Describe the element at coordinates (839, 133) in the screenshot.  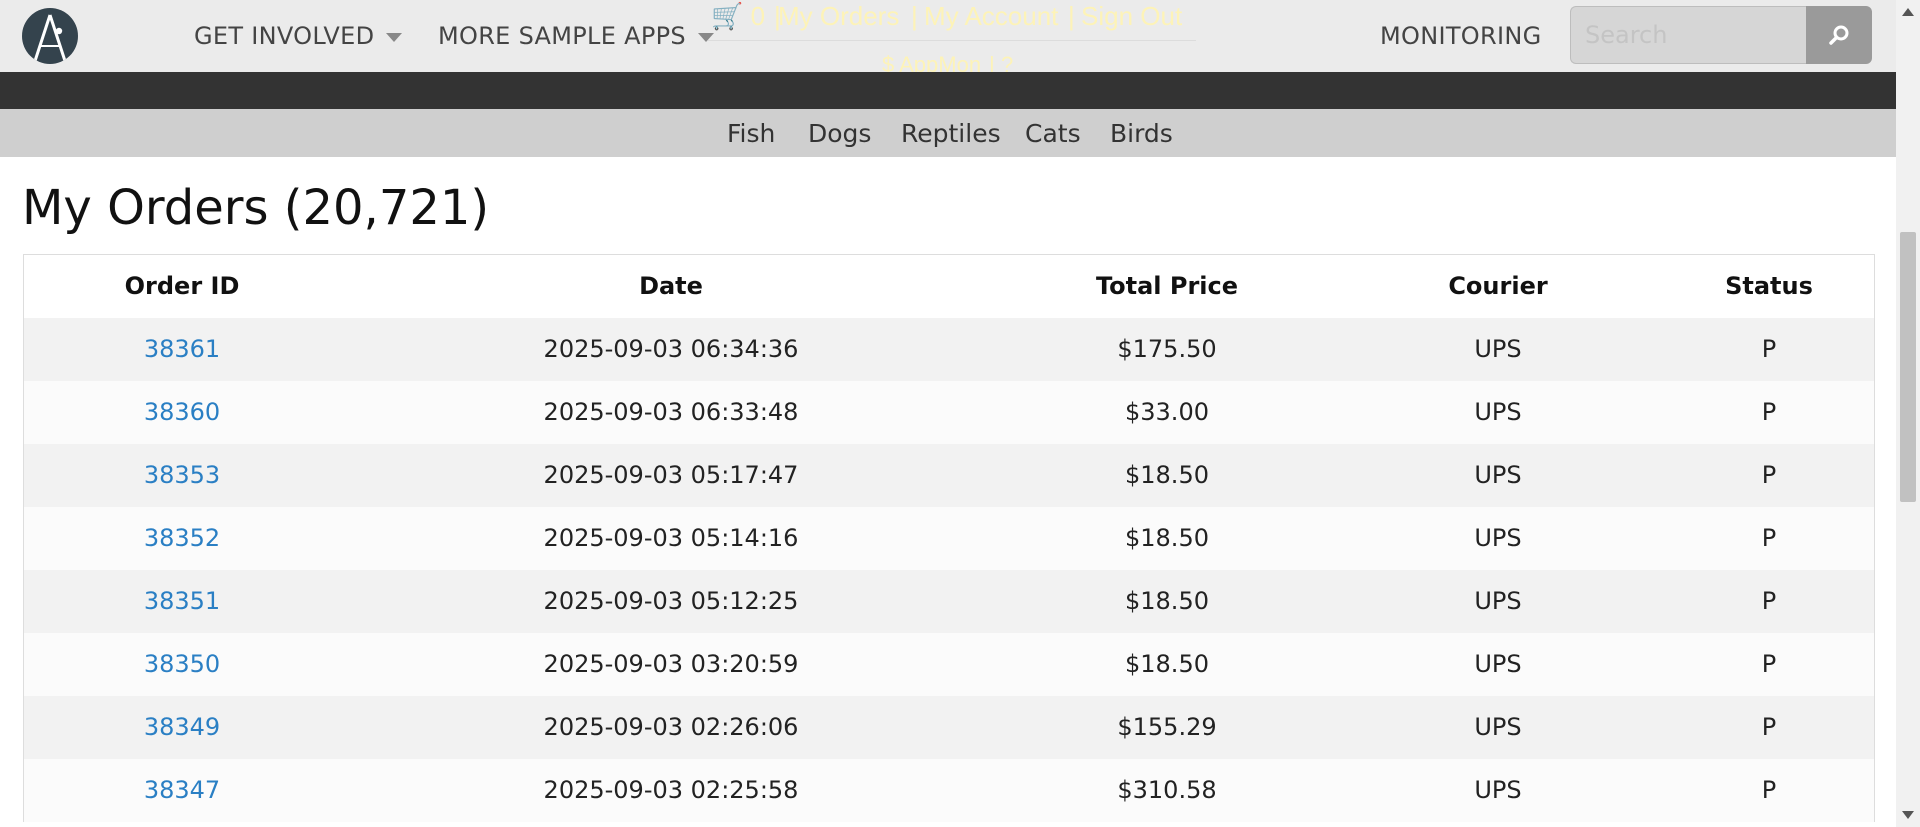
I see `category-dogs: Dogs` at that location.